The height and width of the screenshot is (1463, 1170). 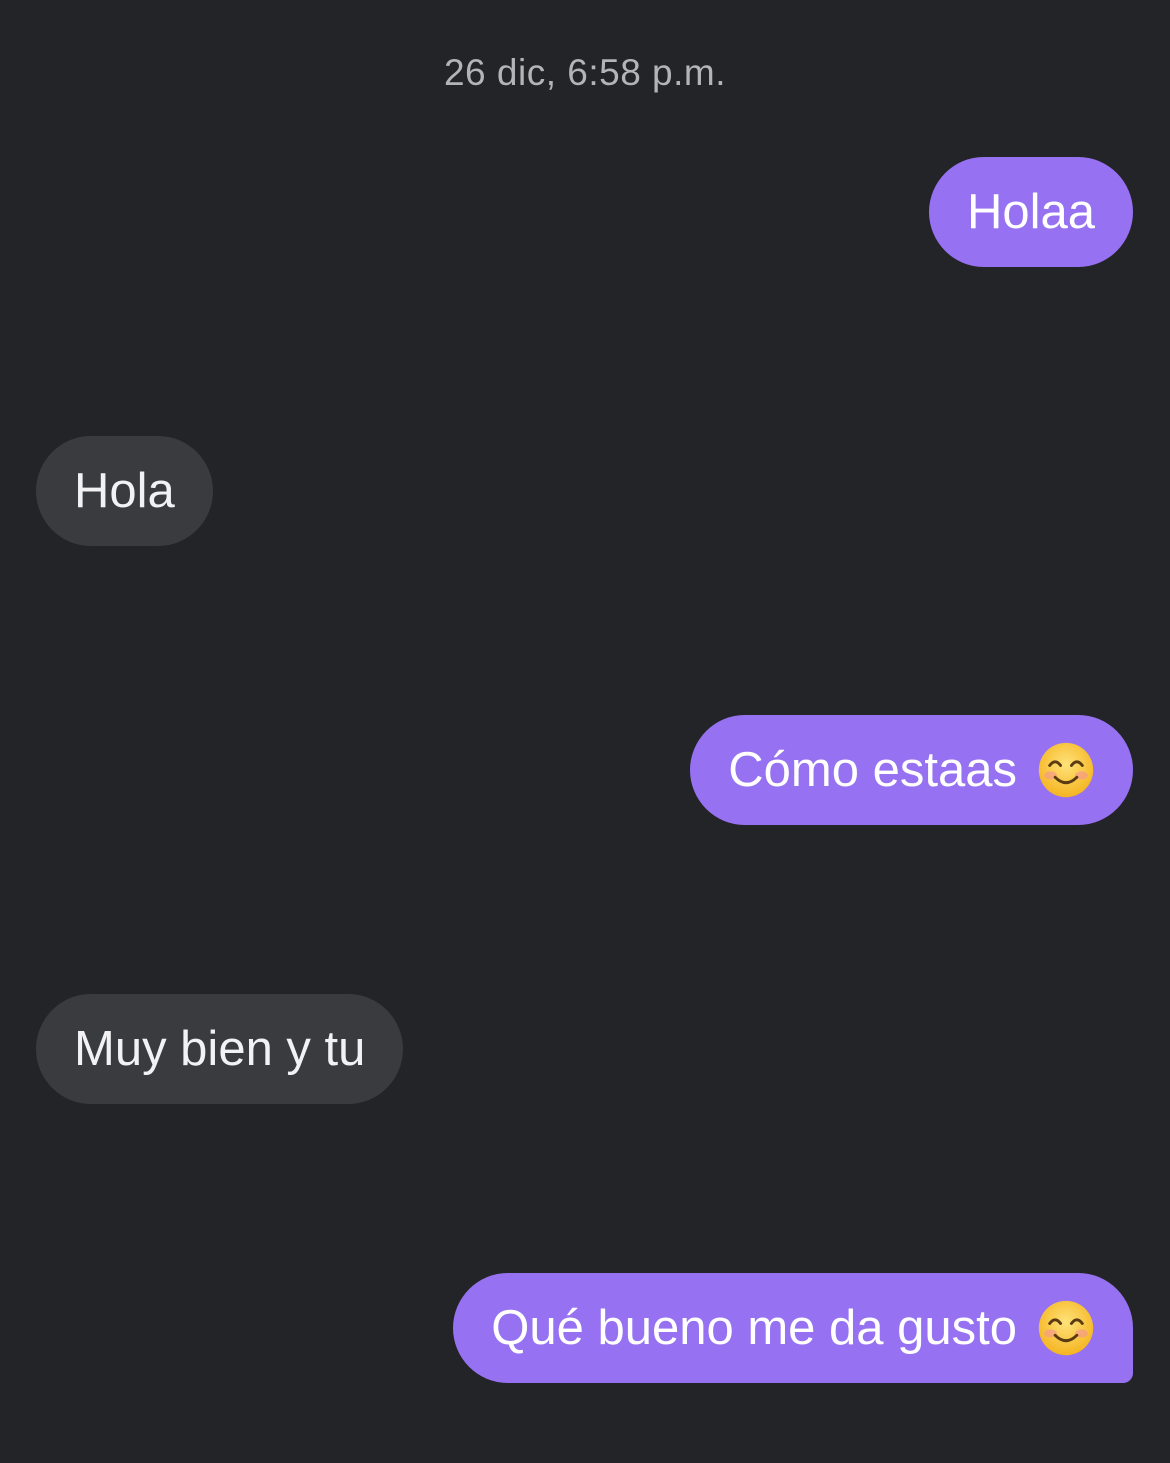 I want to click on timestamp: 26 dic, 6:58 p.m., so click(x=585, y=72).